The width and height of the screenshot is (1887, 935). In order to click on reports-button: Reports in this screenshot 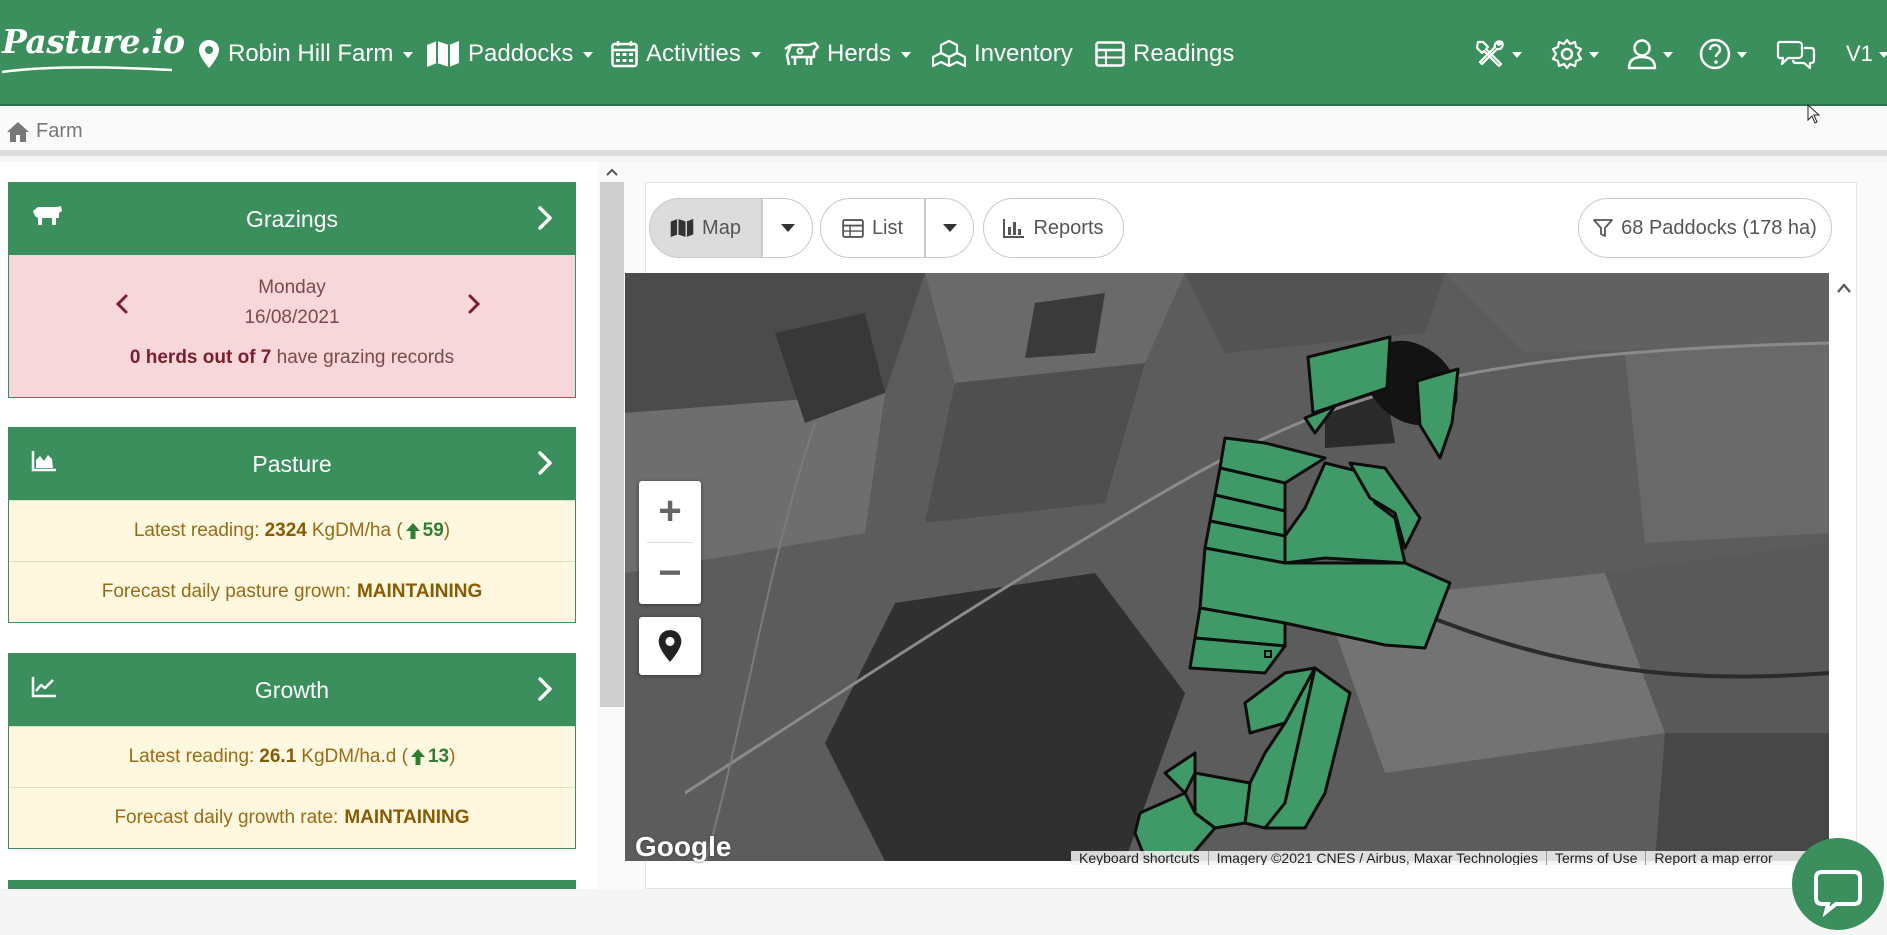, I will do `click(1053, 228)`.